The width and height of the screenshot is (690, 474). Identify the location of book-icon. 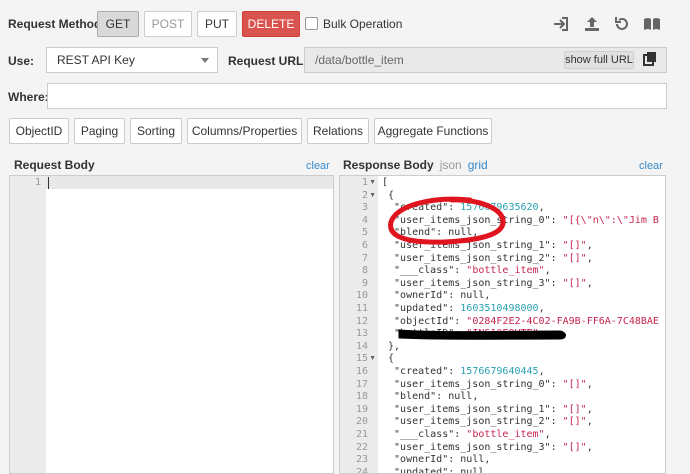
(652, 24).